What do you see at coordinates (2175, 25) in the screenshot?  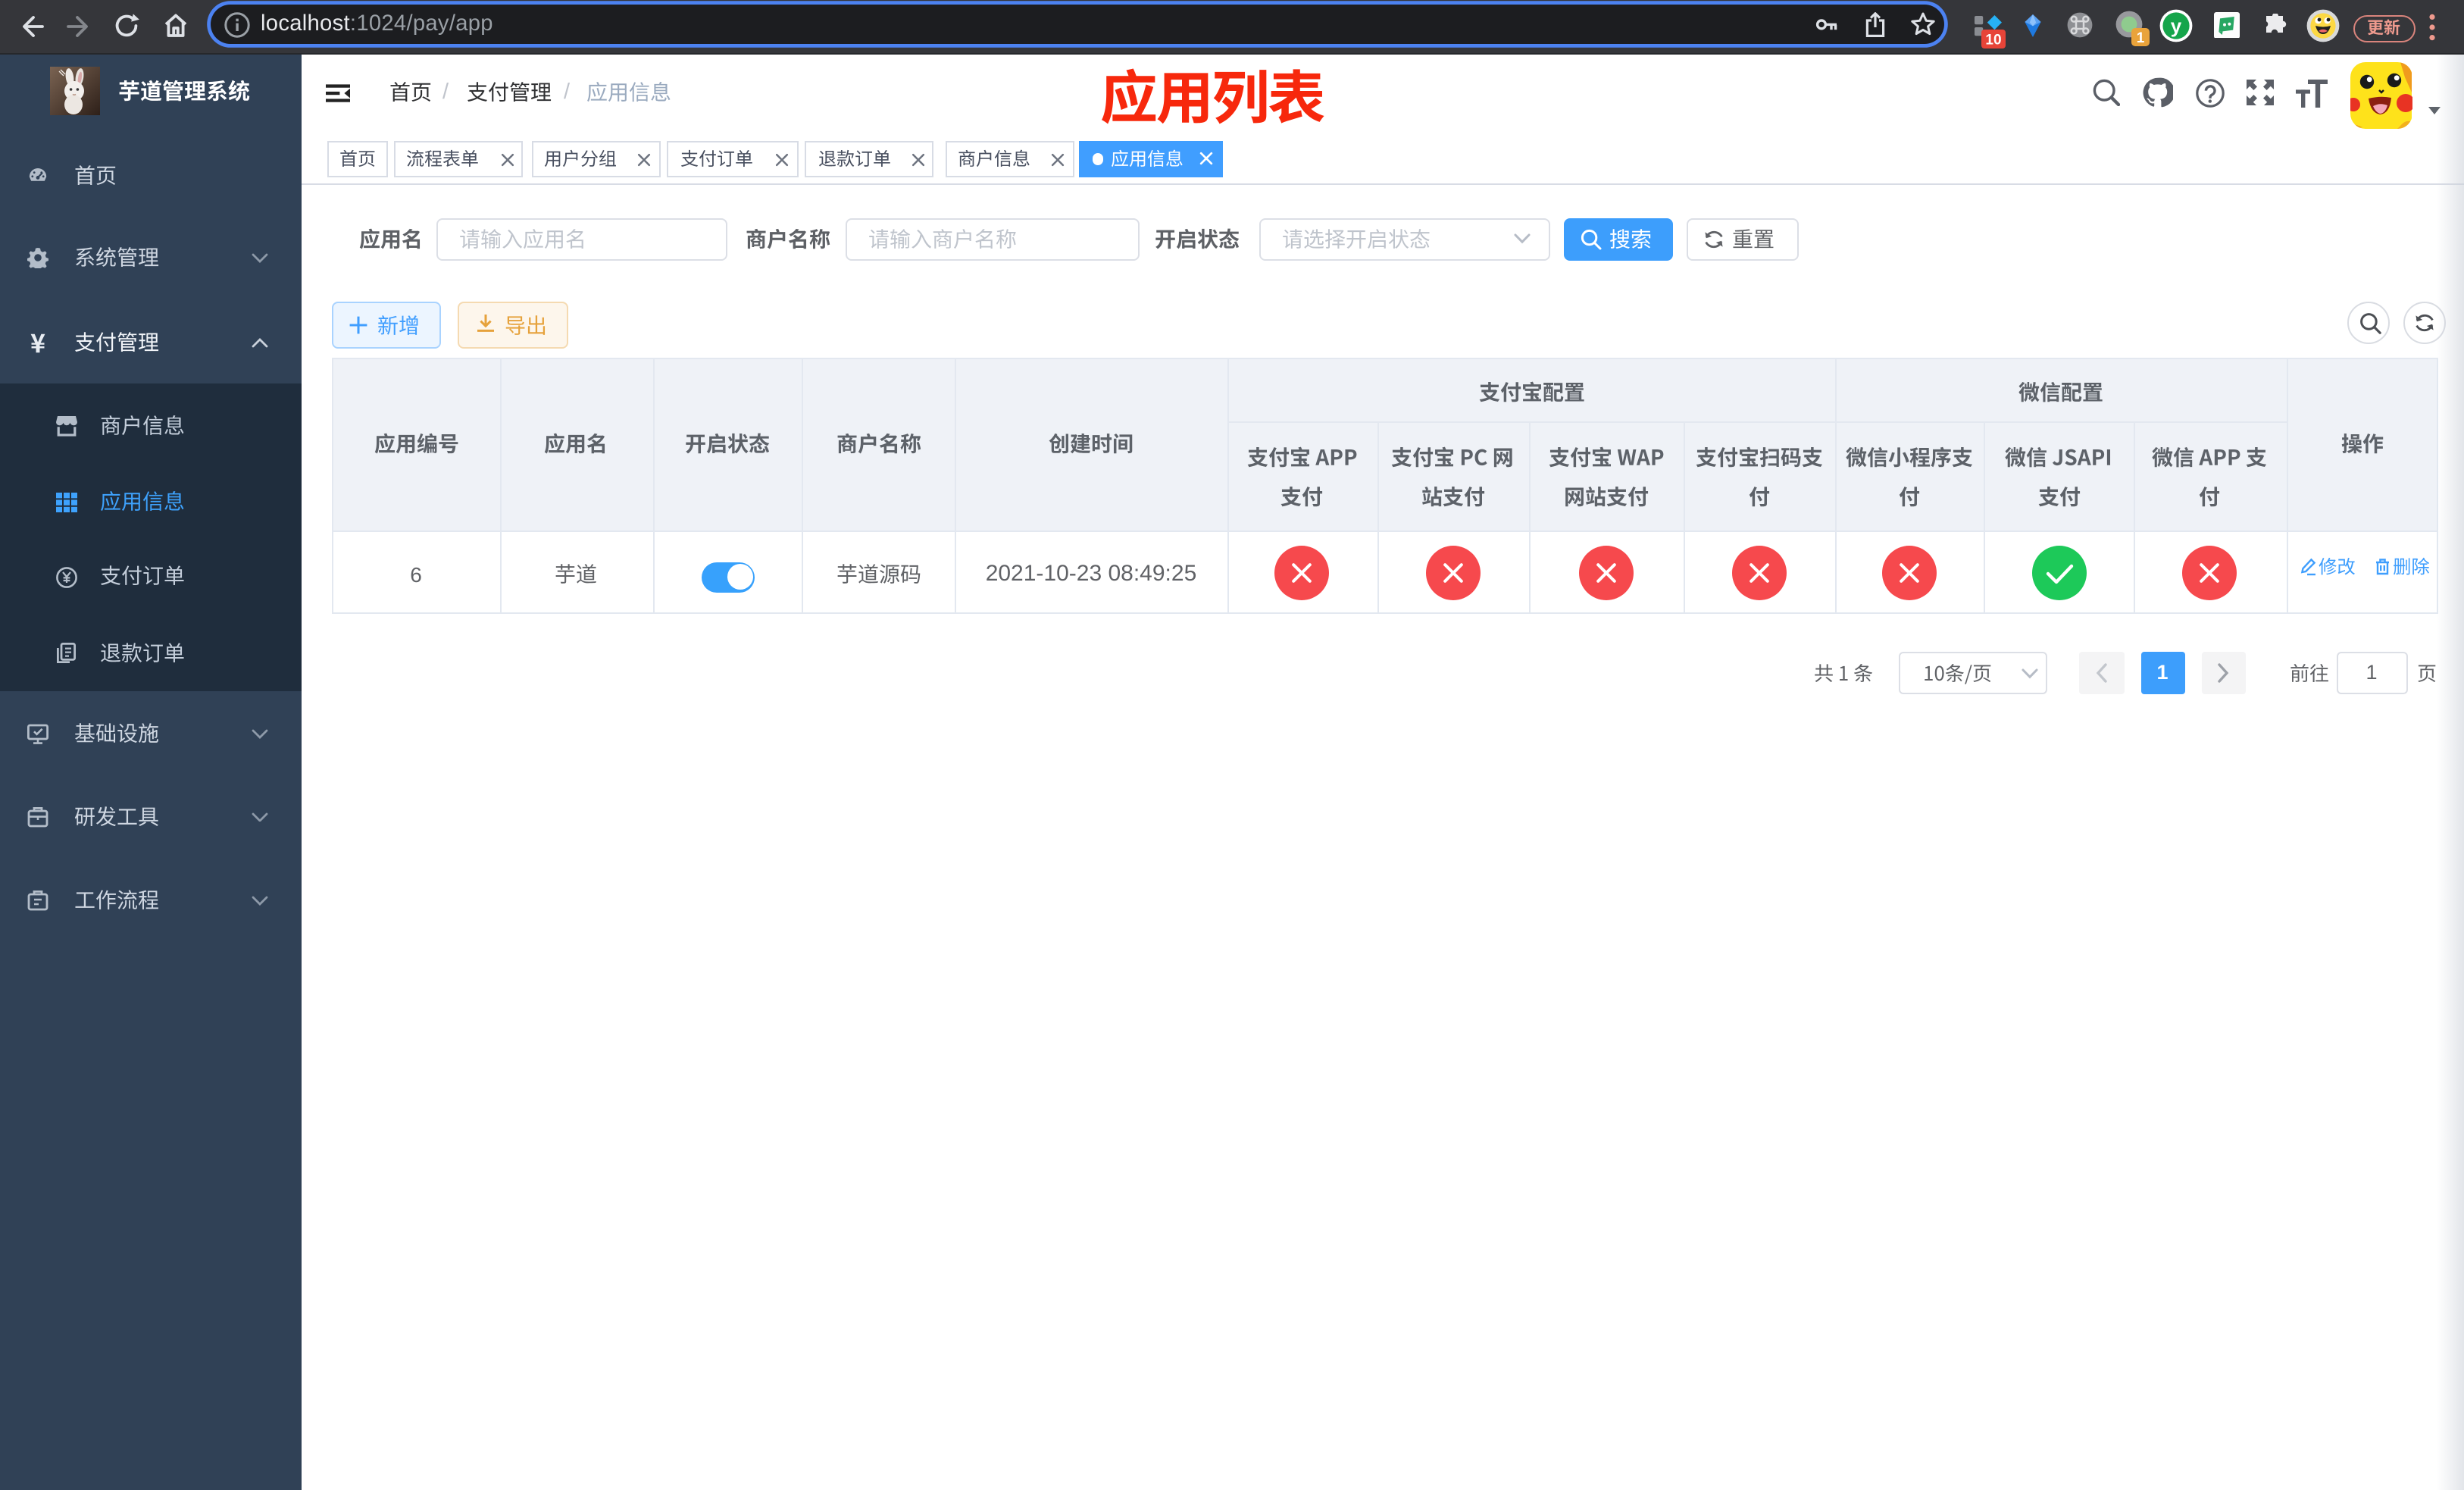 I see `svg-text: y` at bounding box center [2175, 25].